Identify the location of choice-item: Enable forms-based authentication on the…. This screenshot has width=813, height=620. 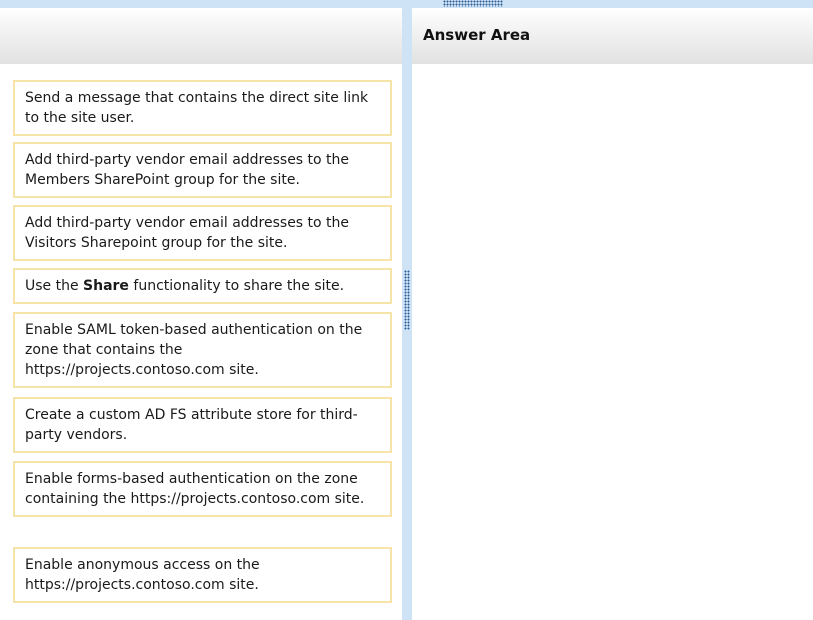
(202, 489).